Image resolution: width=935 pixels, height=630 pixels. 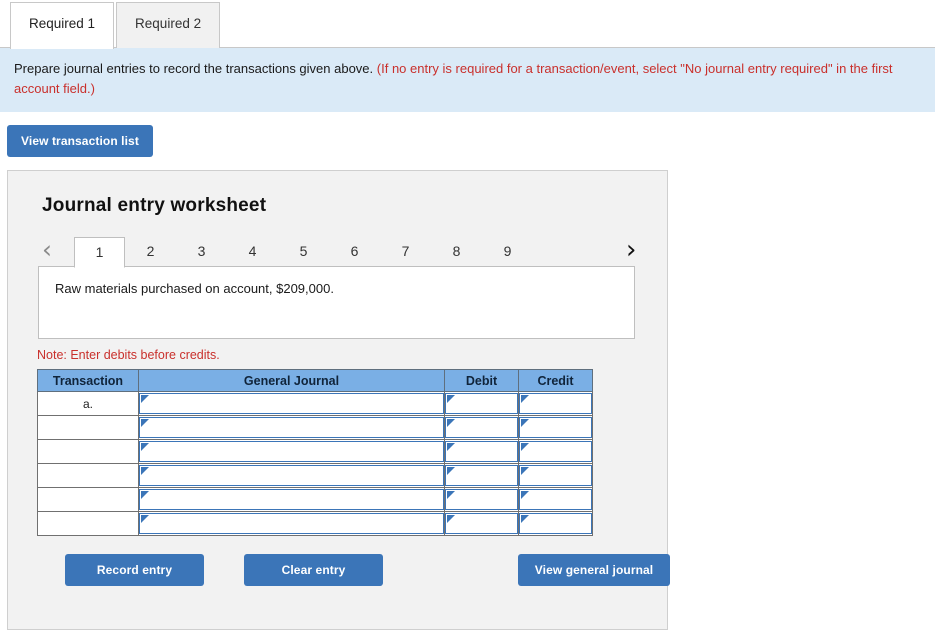 What do you see at coordinates (467, 135) in the screenshot?
I see `toolbar: View transaction list` at bounding box center [467, 135].